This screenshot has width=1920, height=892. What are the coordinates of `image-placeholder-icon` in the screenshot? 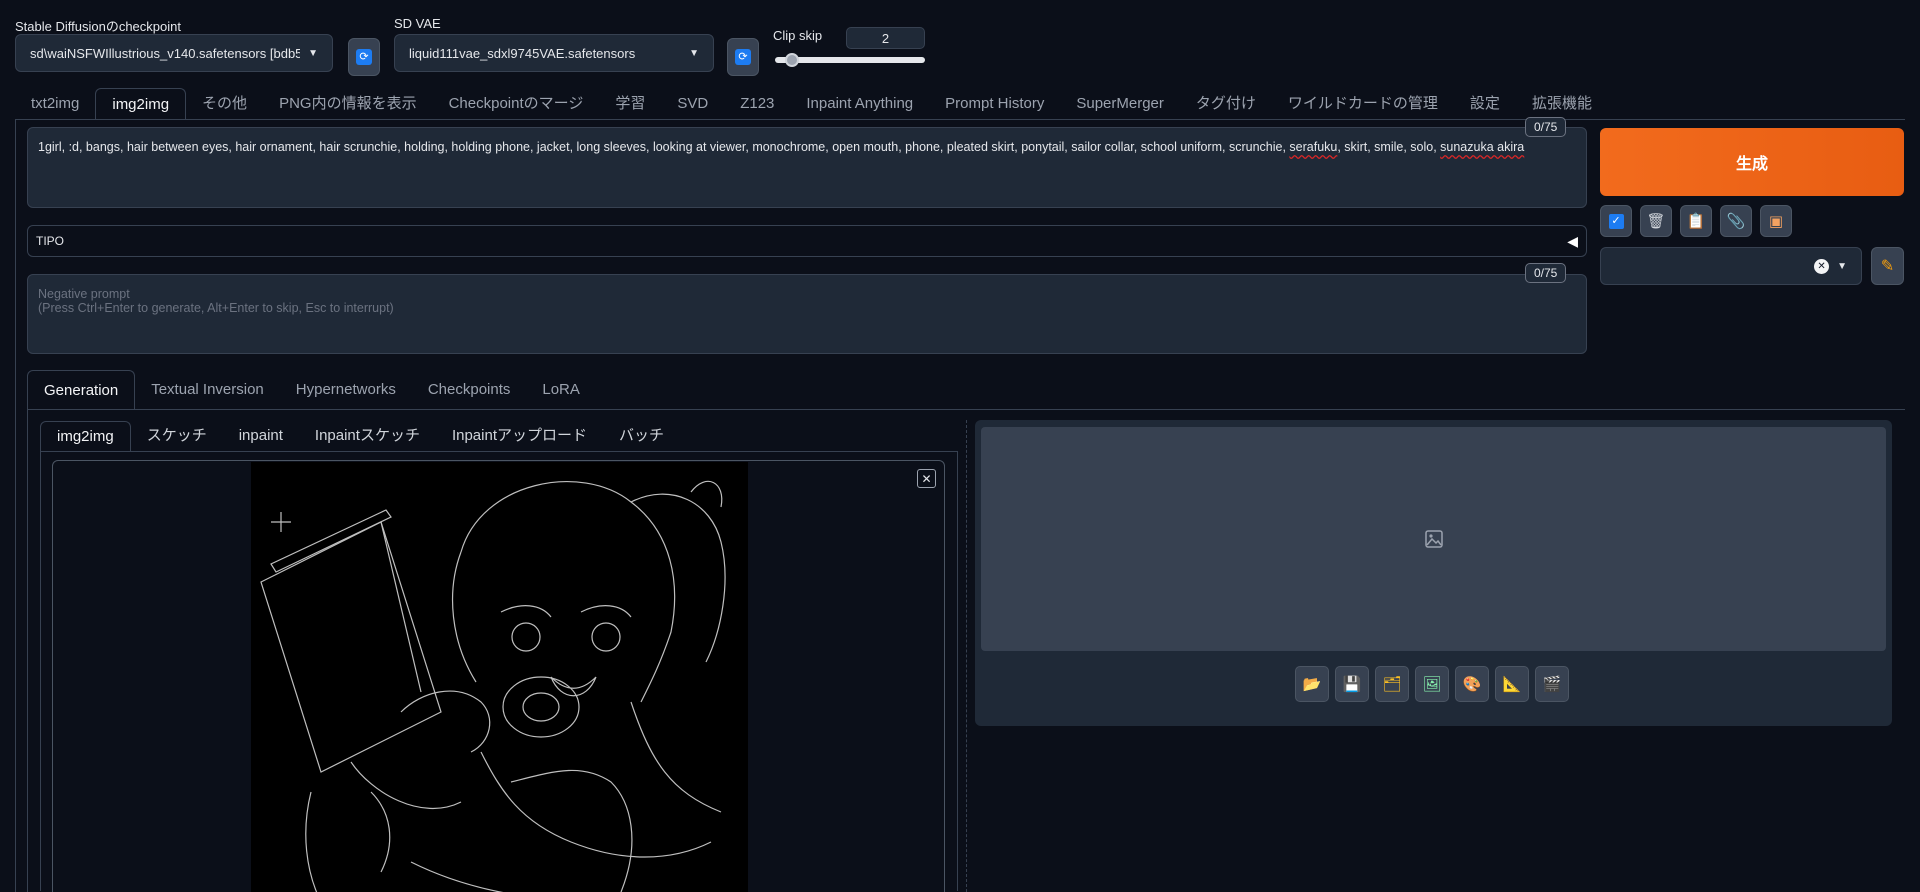 It's located at (1433, 539).